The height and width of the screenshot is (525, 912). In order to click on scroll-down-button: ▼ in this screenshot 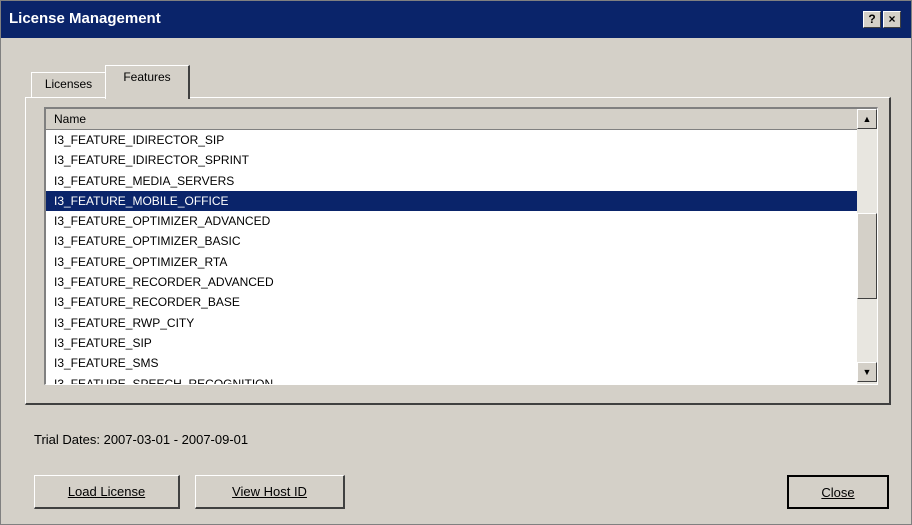, I will do `click(867, 372)`.